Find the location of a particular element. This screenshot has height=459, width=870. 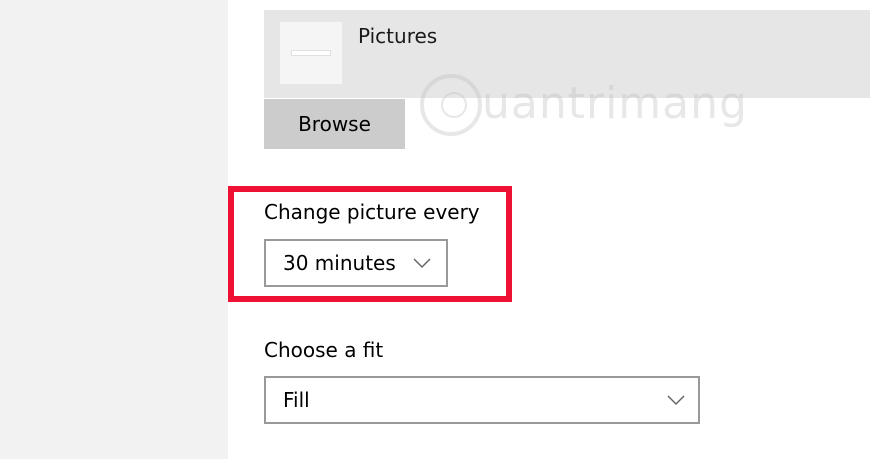

lightbulb-icon is located at coordinates (454, 105).